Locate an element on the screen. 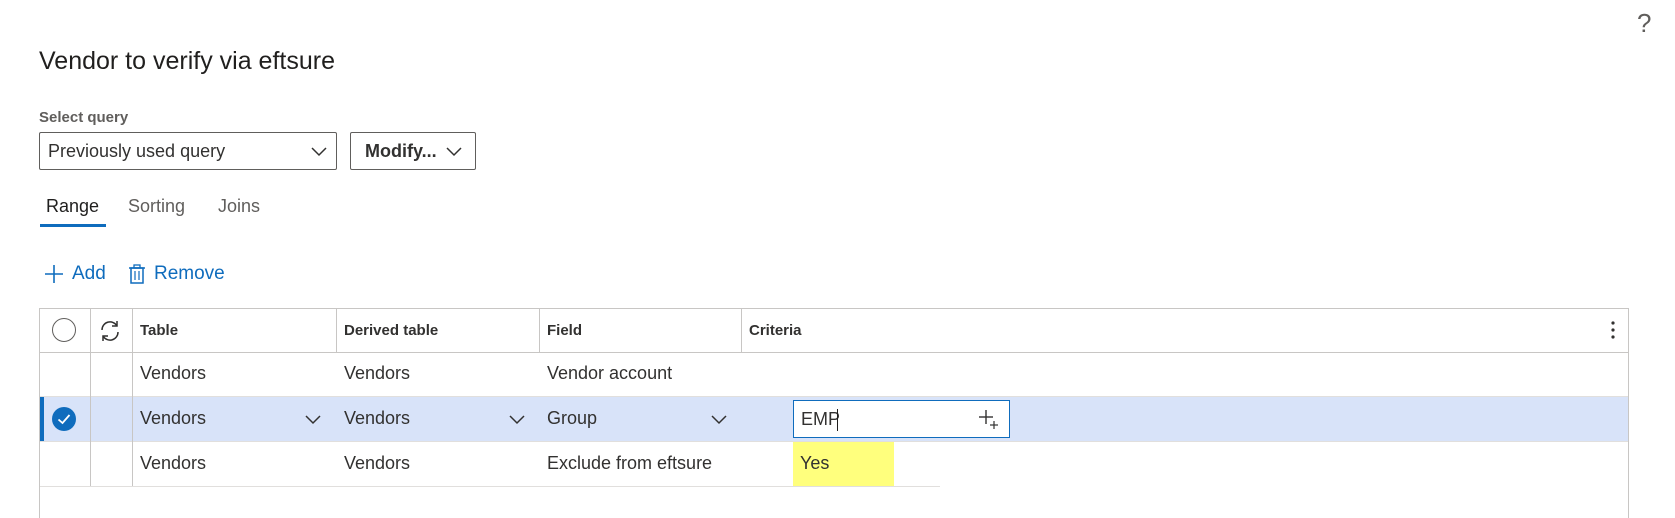  page-title: Vendor to verify via eftsure is located at coordinates (187, 61).